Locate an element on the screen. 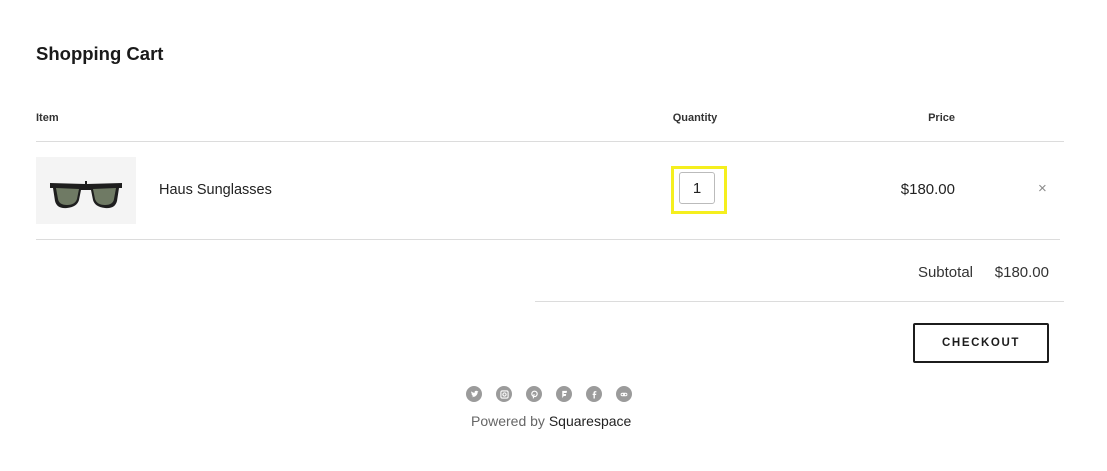 Image resolution: width=1107 pixels, height=471 pixels. powered-by-label: Powered by is located at coordinates (508, 421).